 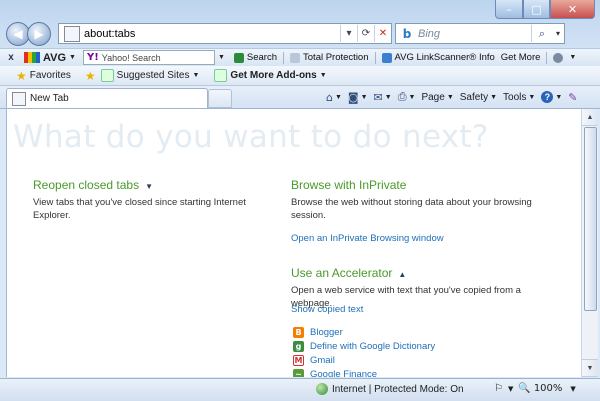 I want to click on print-icon: ⎙, so click(x=402, y=96).